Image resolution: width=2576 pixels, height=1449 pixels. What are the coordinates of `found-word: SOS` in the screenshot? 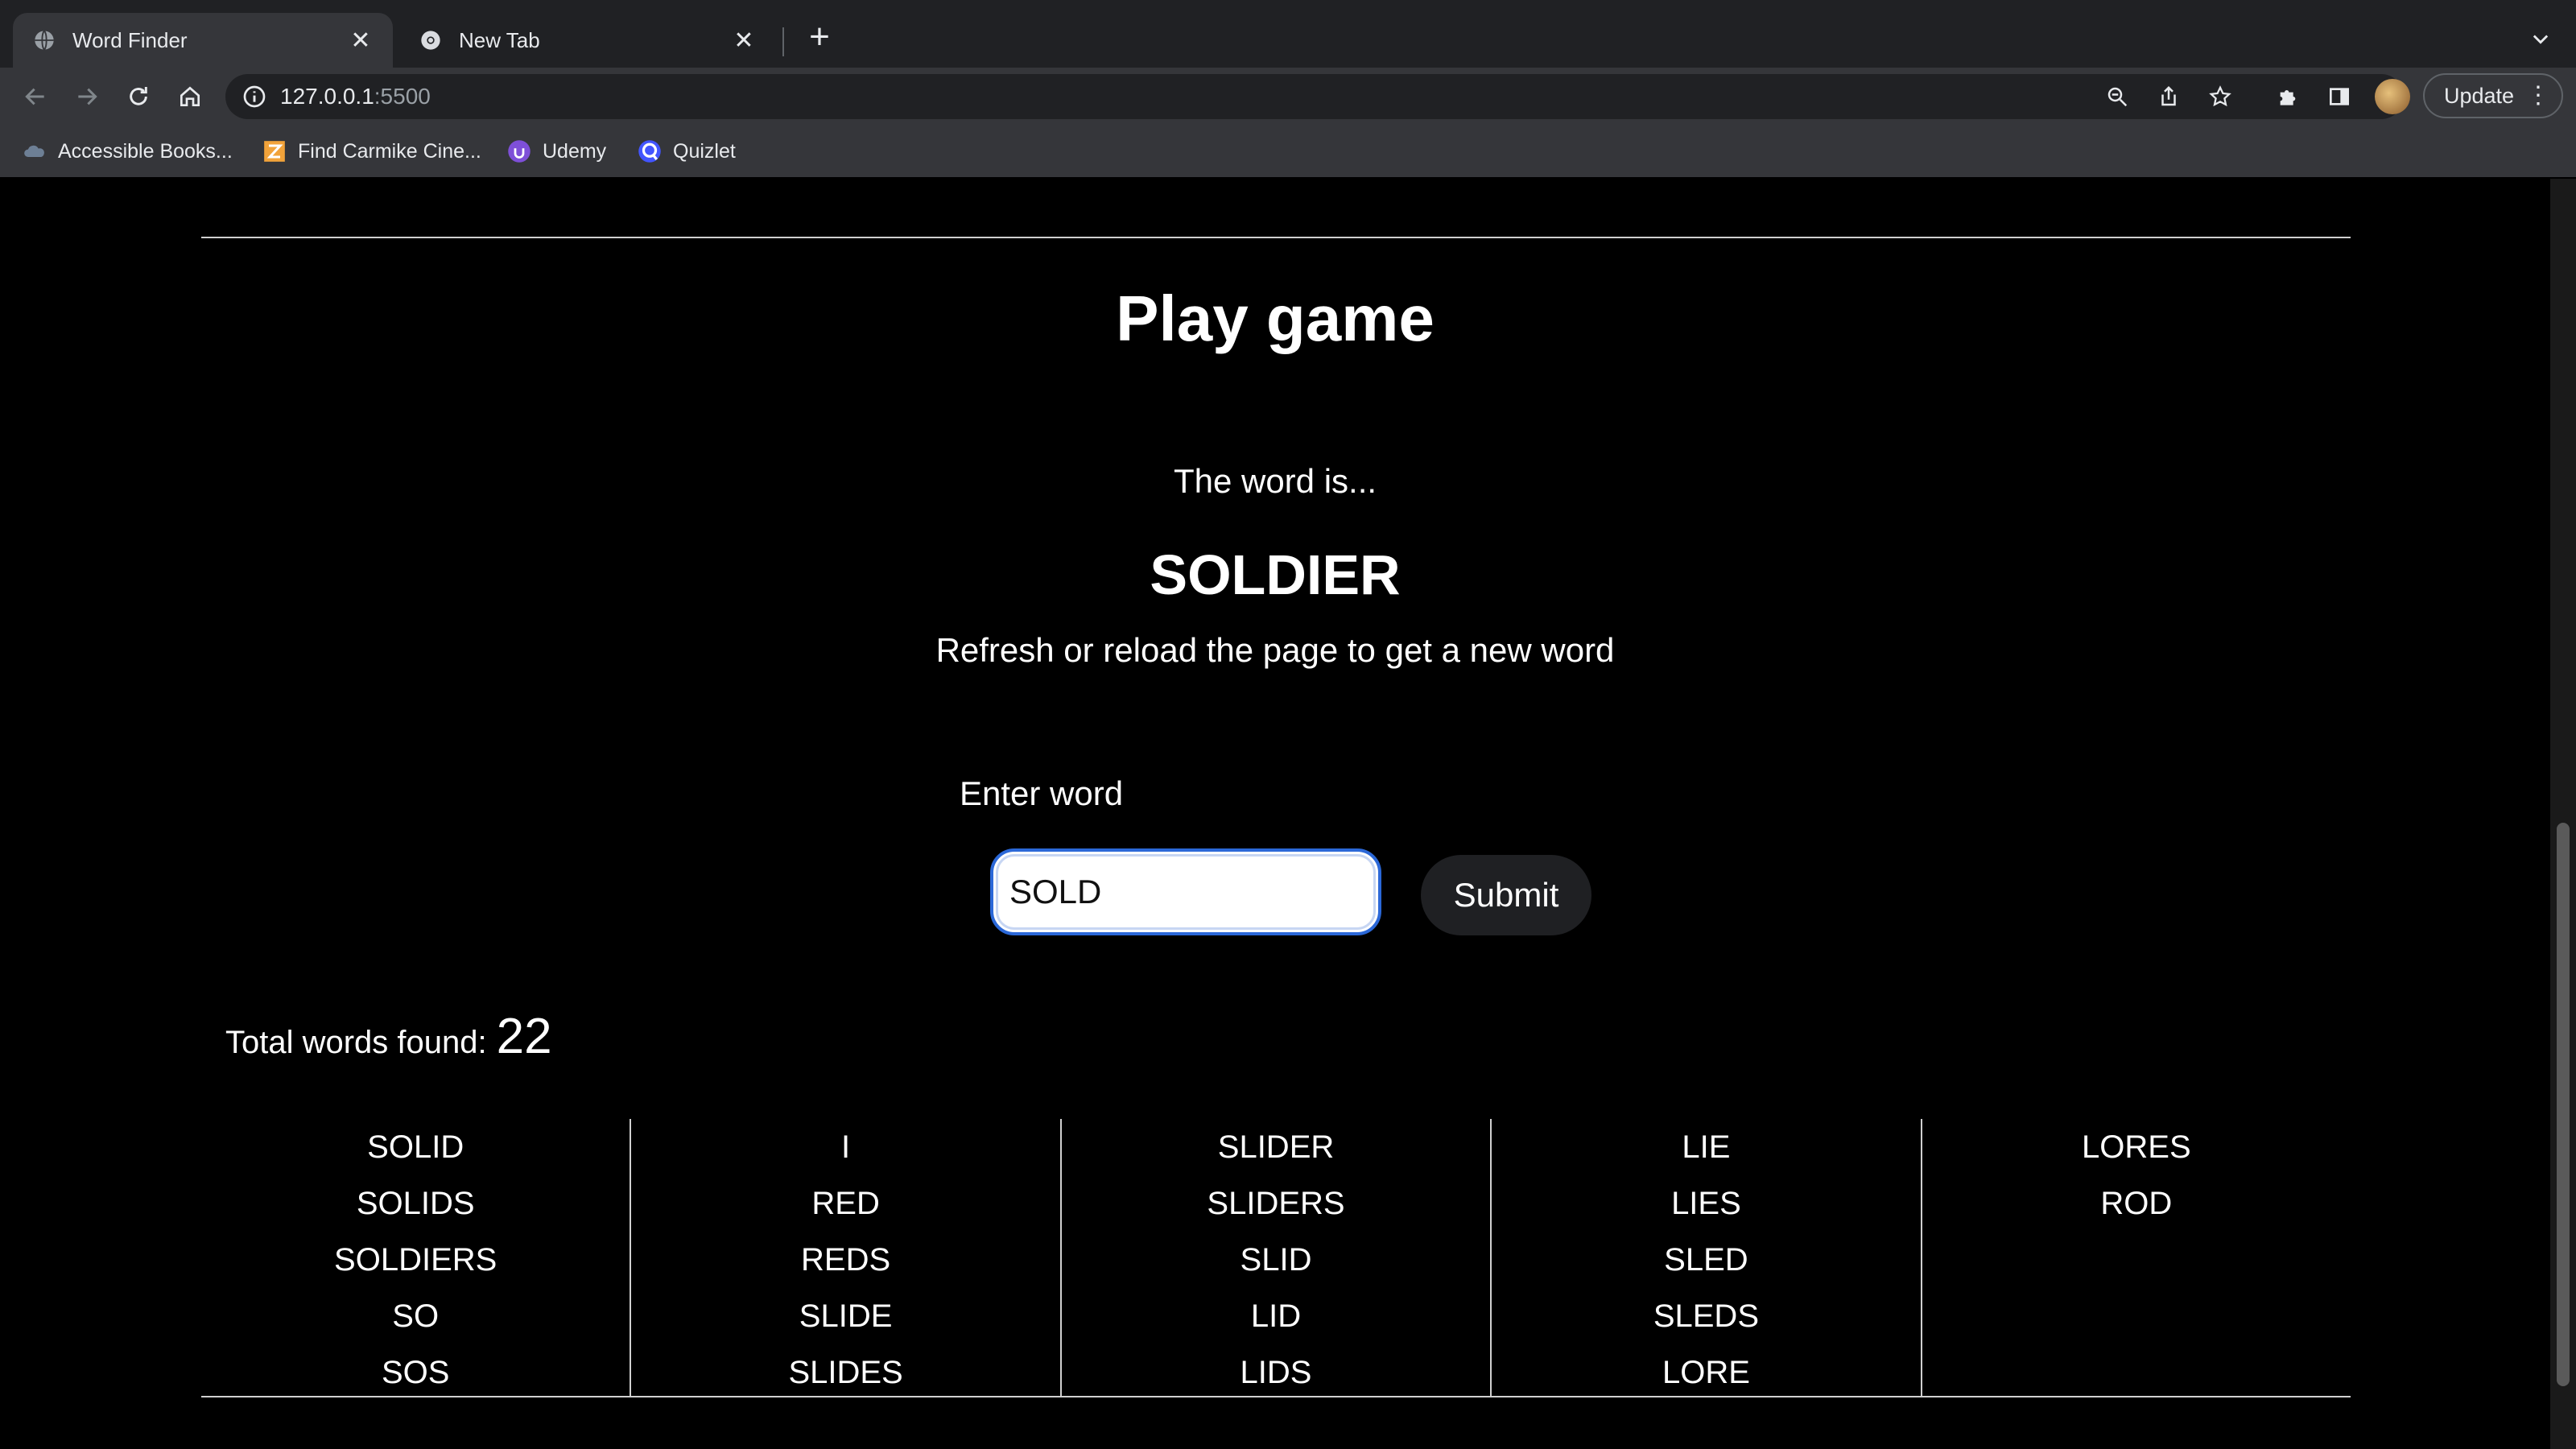 It's located at (415, 1372).